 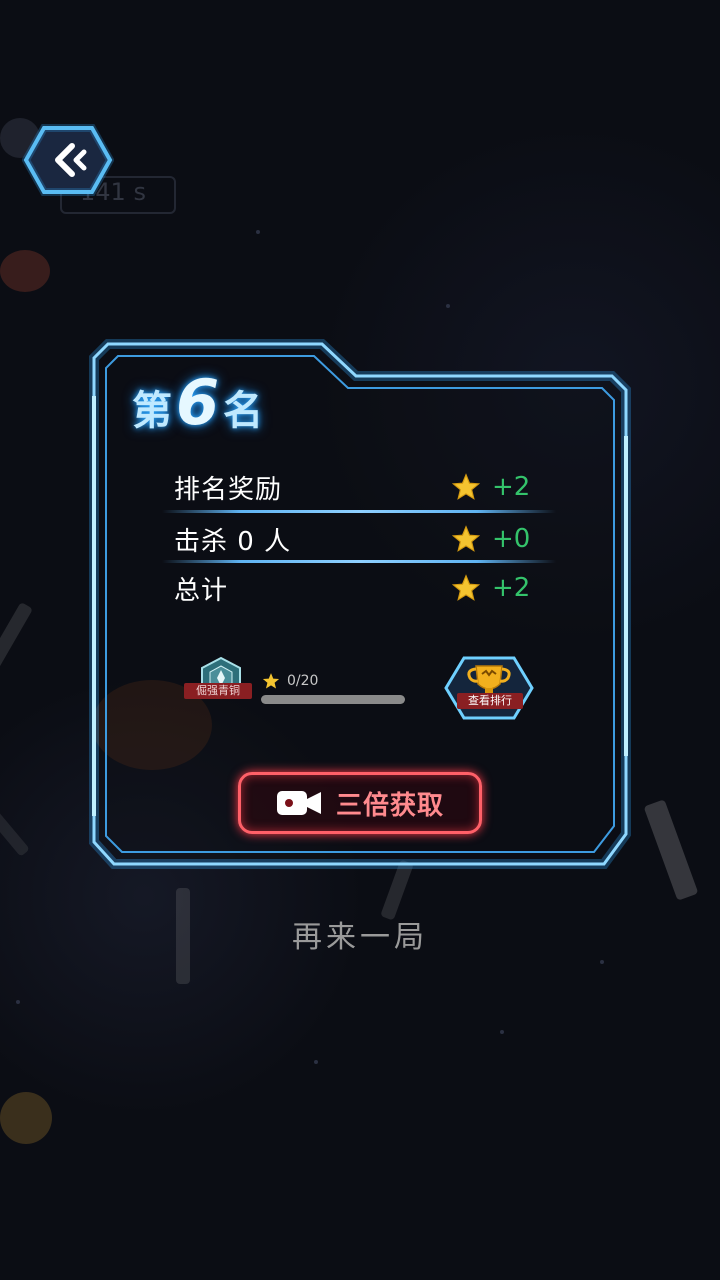 What do you see at coordinates (243, 411) in the screenshot?
I see `rank-suffix: 名` at bounding box center [243, 411].